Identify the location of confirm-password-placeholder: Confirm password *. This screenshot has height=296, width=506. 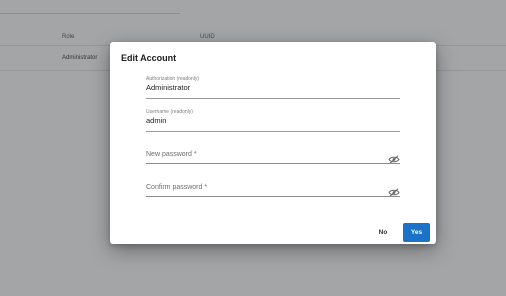
(177, 187).